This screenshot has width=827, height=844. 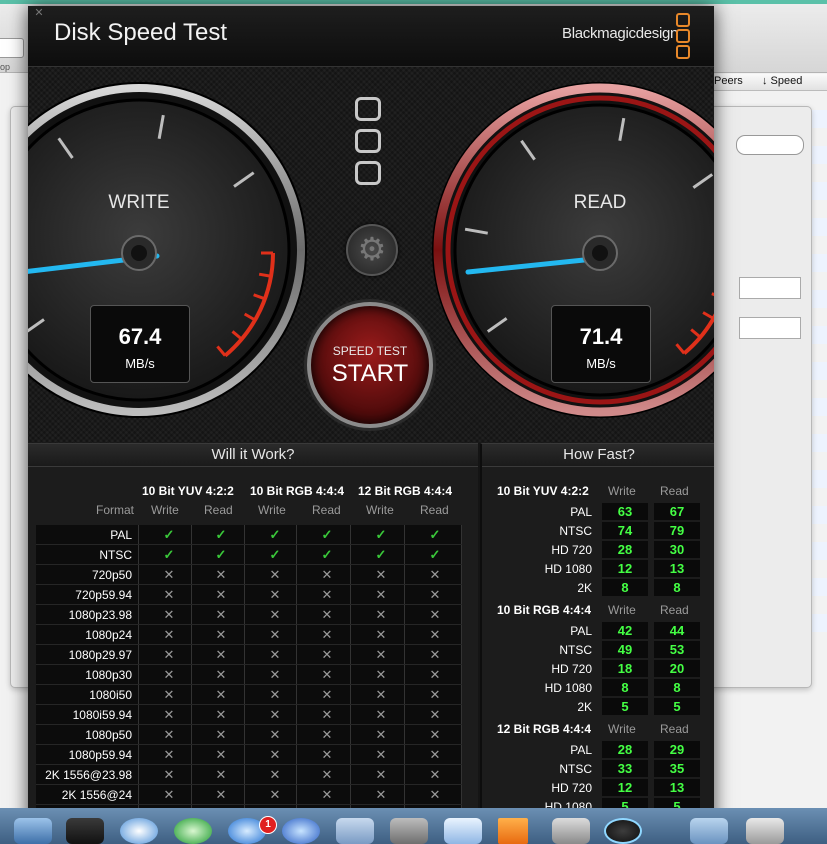 What do you see at coordinates (12, 48) in the screenshot?
I see `background-toolbar-field` at bounding box center [12, 48].